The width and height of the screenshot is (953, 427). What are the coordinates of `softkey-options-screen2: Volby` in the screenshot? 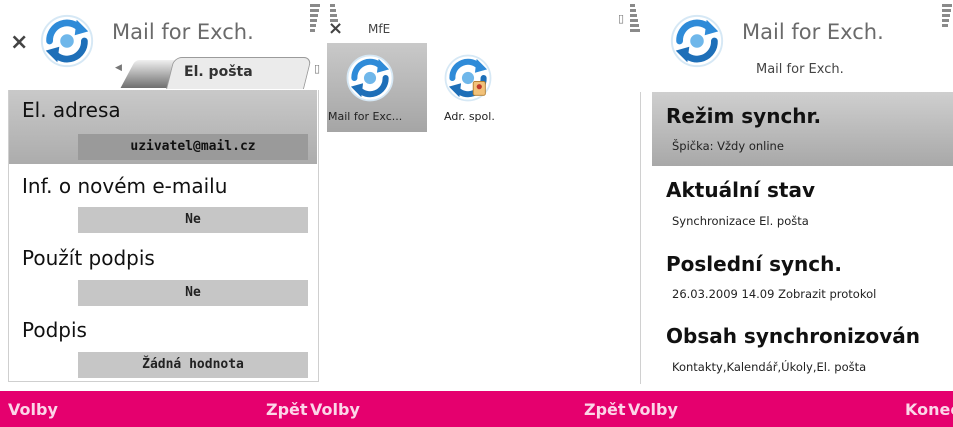 It's located at (335, 409).